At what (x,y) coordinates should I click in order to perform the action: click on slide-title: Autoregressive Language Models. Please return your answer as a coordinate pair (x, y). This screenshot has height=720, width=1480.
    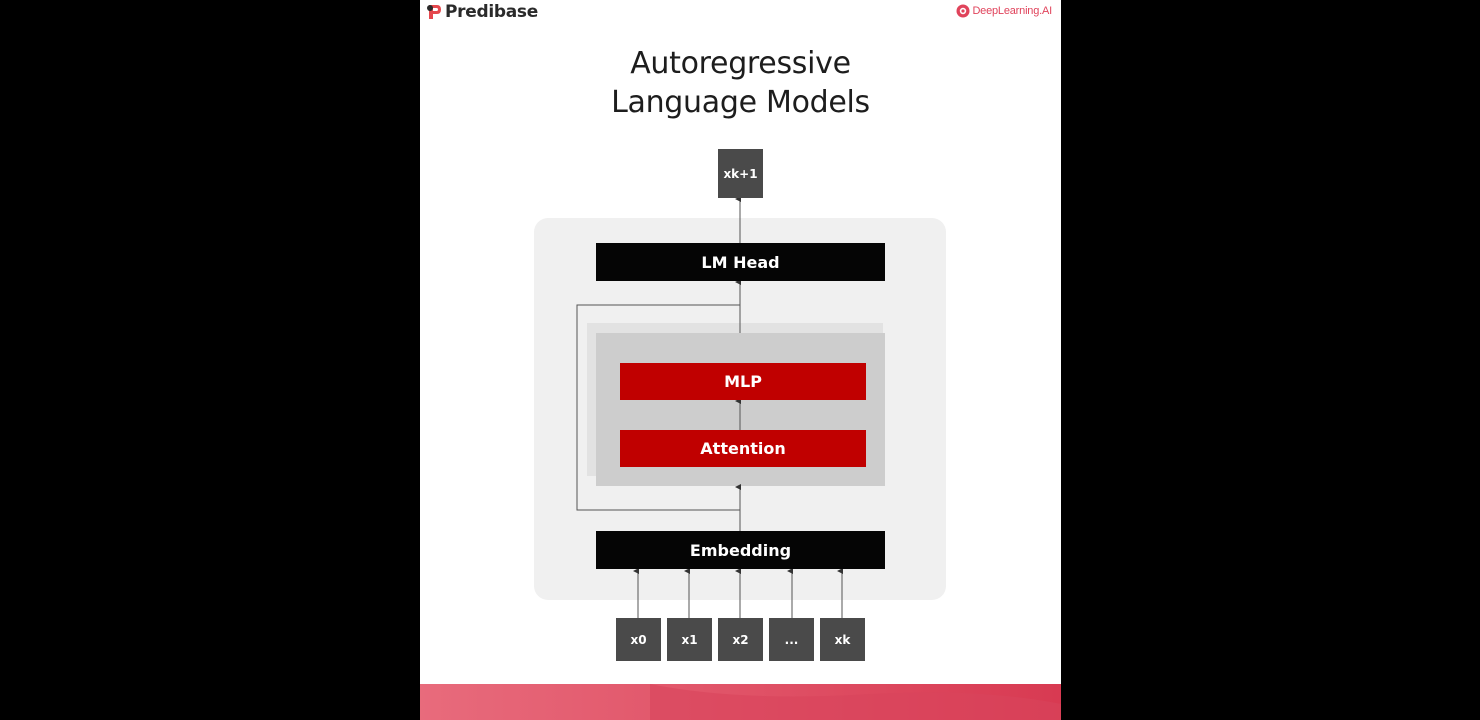
    Looking at the image, I should click on (740, 83).